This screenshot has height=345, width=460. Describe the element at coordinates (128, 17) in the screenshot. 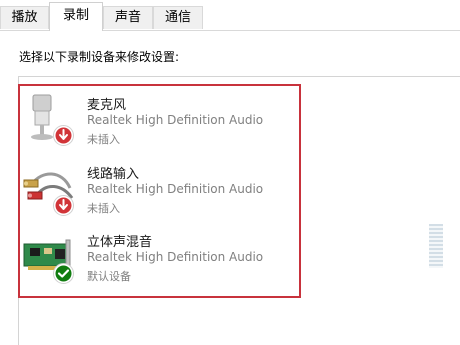

I see `tab-sounds: 声音` at that location.